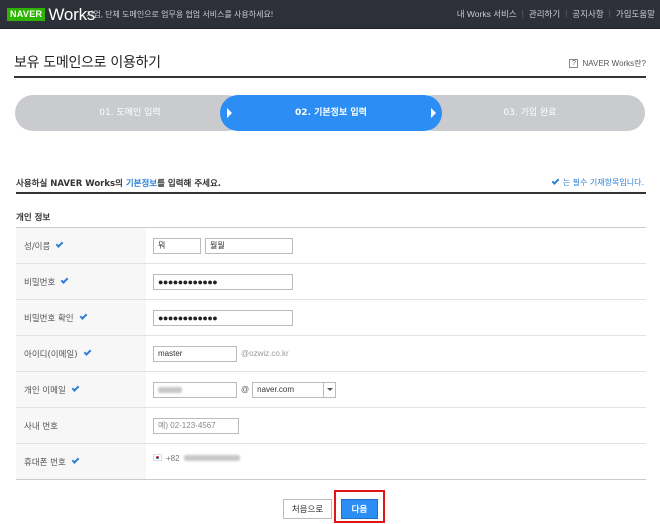 The image size is (660, 524). What do you see at coordinates (157, 457) in the screenshot?
I see `korea-flag-icon` at bounding box center [157, 457].